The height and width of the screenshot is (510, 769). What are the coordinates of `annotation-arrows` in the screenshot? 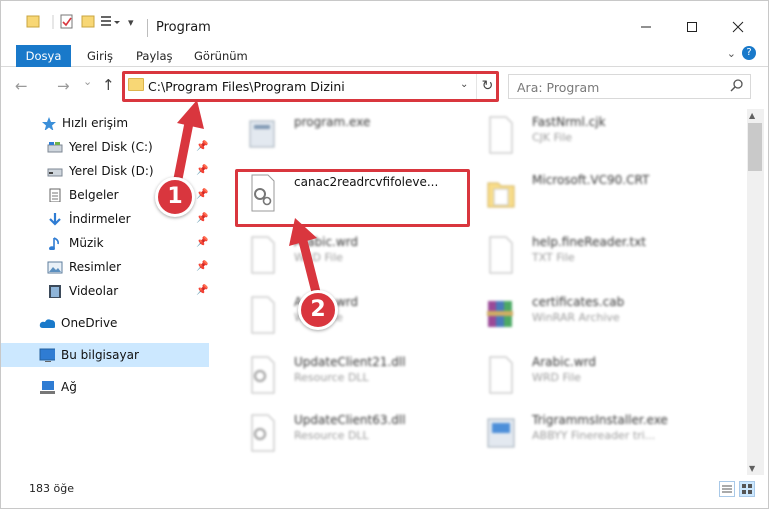 It's located at (247, 204).